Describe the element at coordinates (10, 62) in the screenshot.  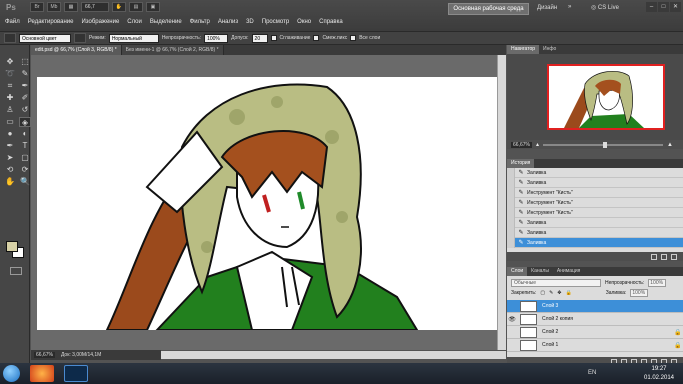
I see `move-tool-icon: ✥` at that location.